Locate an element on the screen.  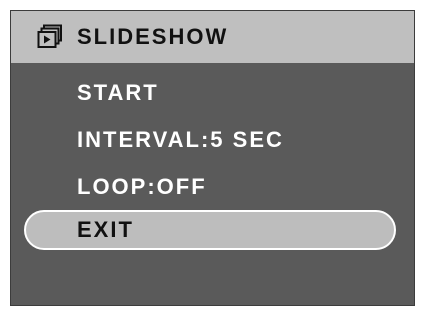
slideshow-icon is located at coordinates (49, 36).